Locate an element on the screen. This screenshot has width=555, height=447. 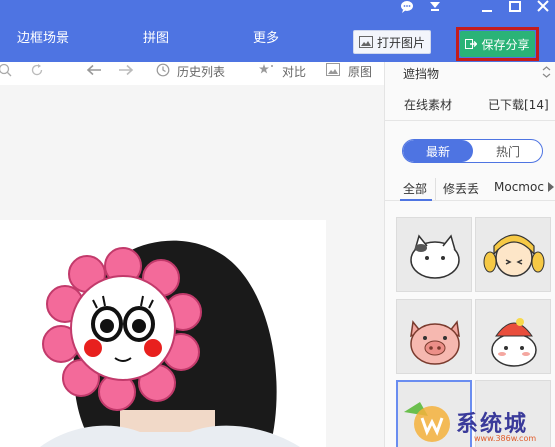
open-image-label: 打开图片 is located at coordinates (400, 42).